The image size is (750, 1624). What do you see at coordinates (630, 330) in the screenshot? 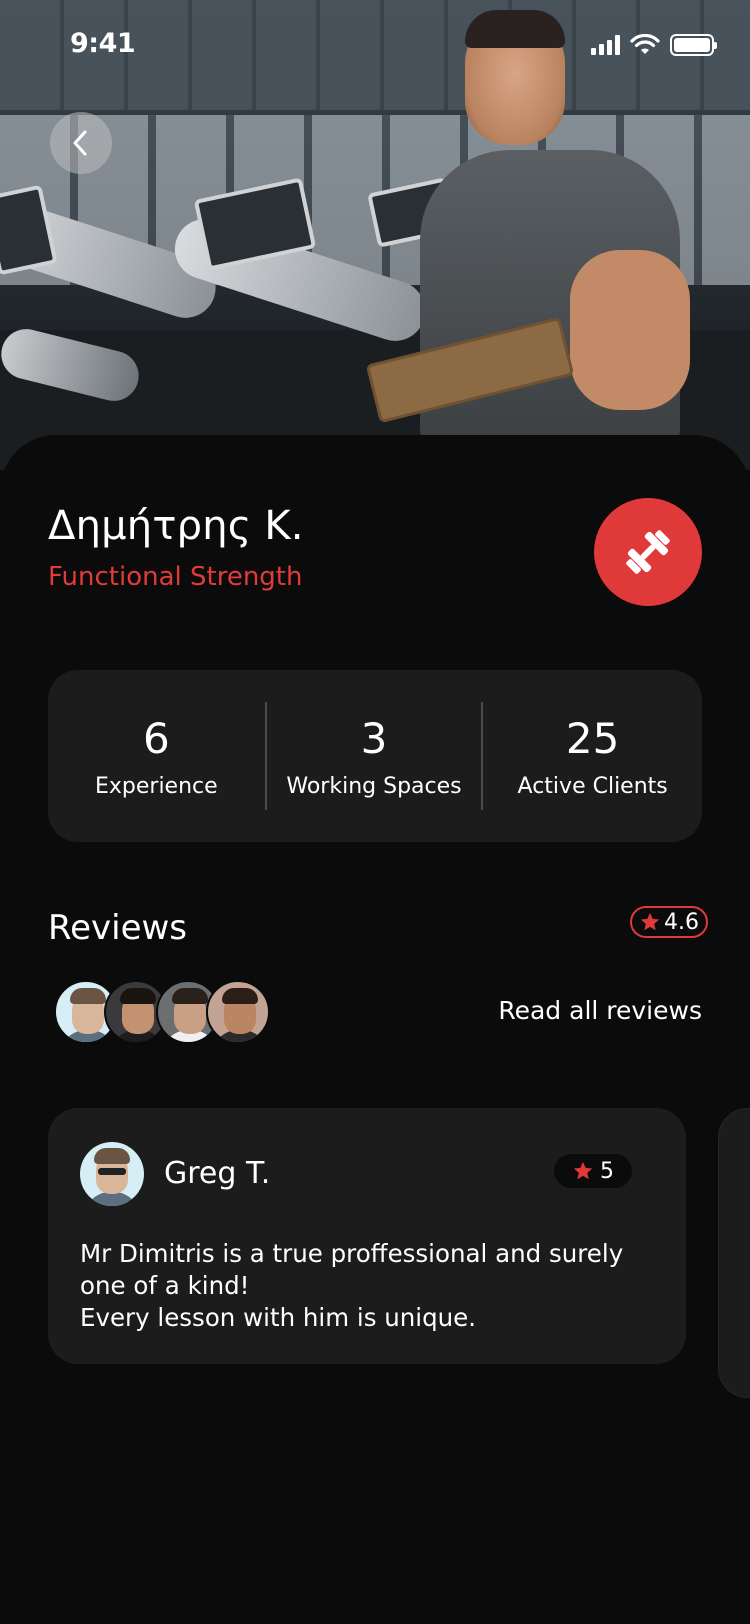
I see `trainer-arm` at bounding box center [630, 330].